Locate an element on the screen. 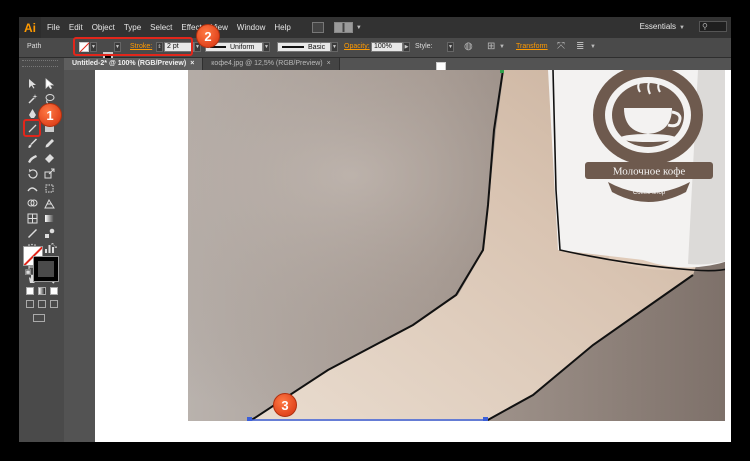 This screenshot has height=461, width=750. menu-window: Window is located at coordinates (251, 27).